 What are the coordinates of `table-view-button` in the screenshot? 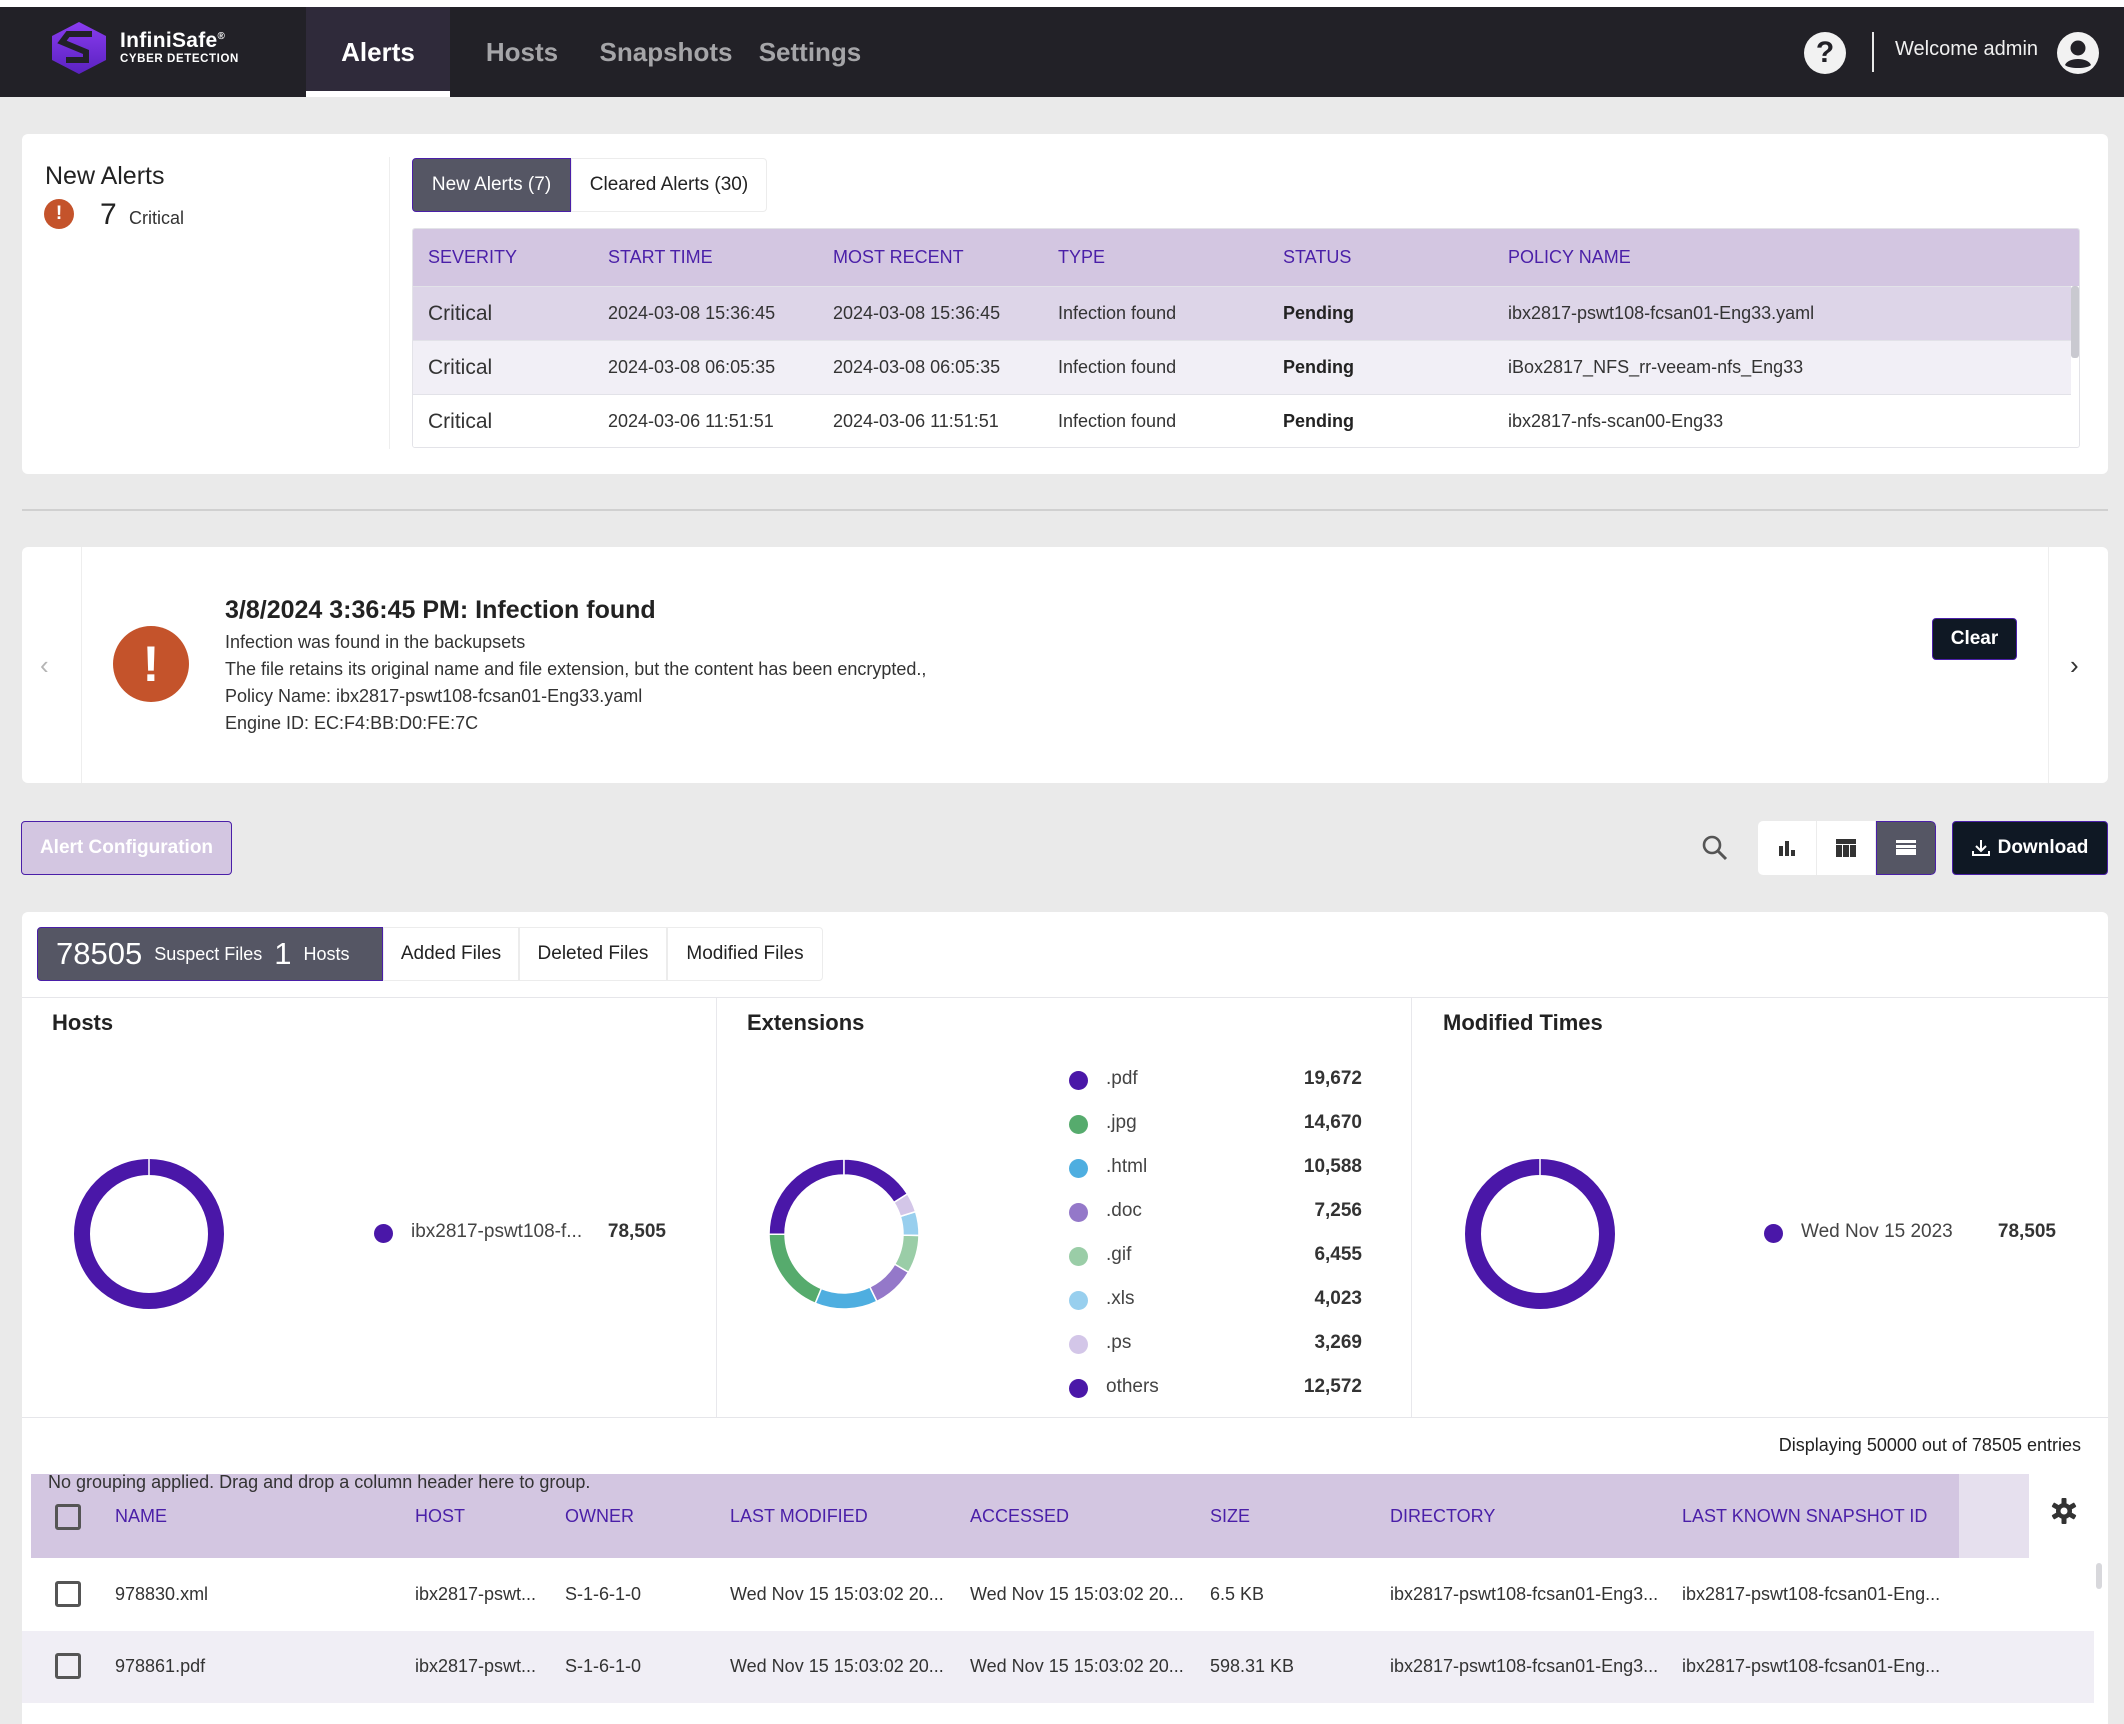 It's located at (1846, 848).